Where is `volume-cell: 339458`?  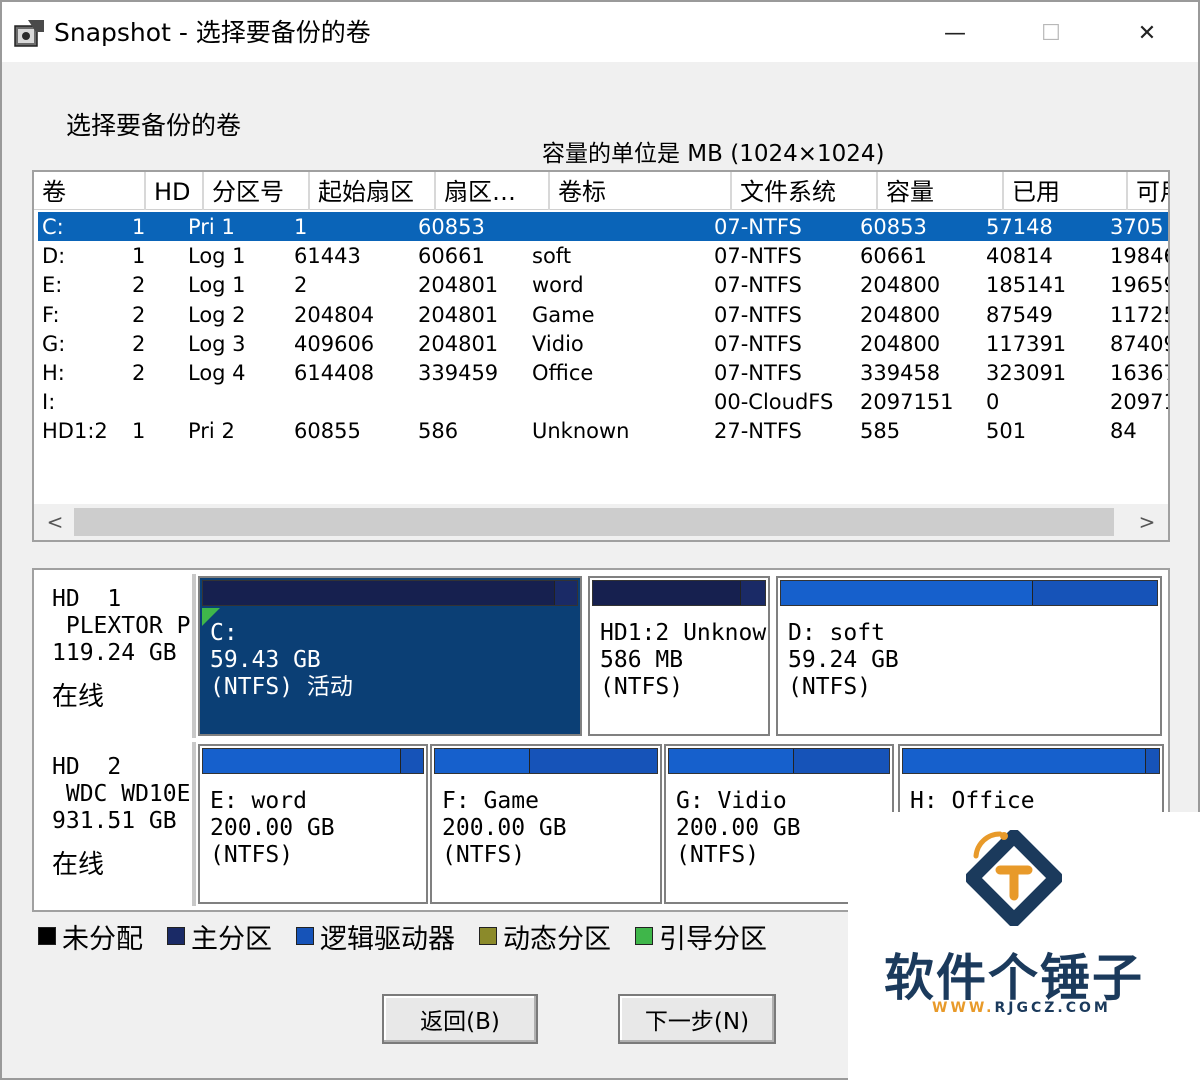
volume-cell: 339458 is located at coordinates (900, 373).